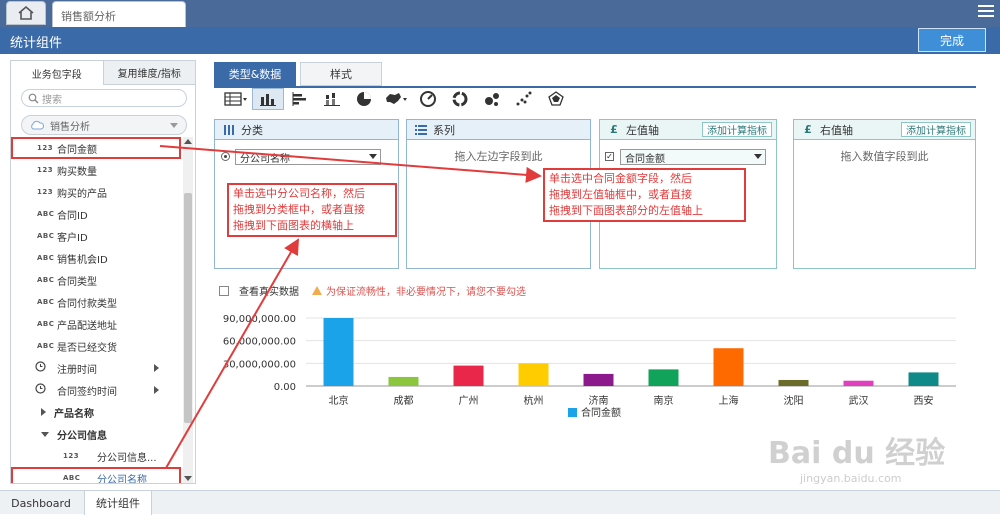 The width and height of the screenshot is (1000, 515). Describe the element at coordinates (229, 130) in the screenshot. I see `columns-icon` at that location.